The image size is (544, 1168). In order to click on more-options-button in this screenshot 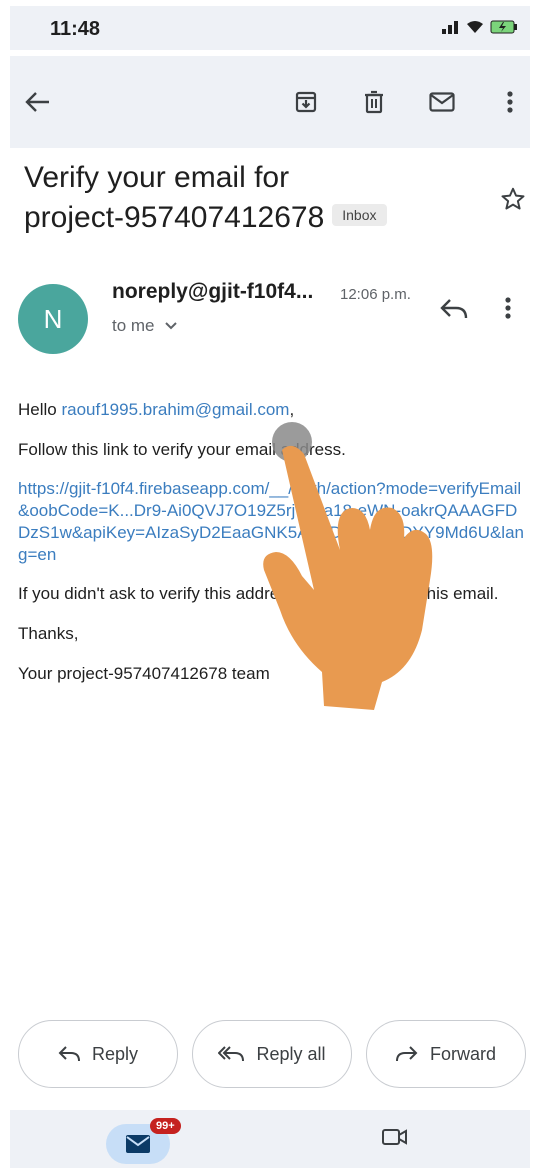, I will do `click(510, 102)`.